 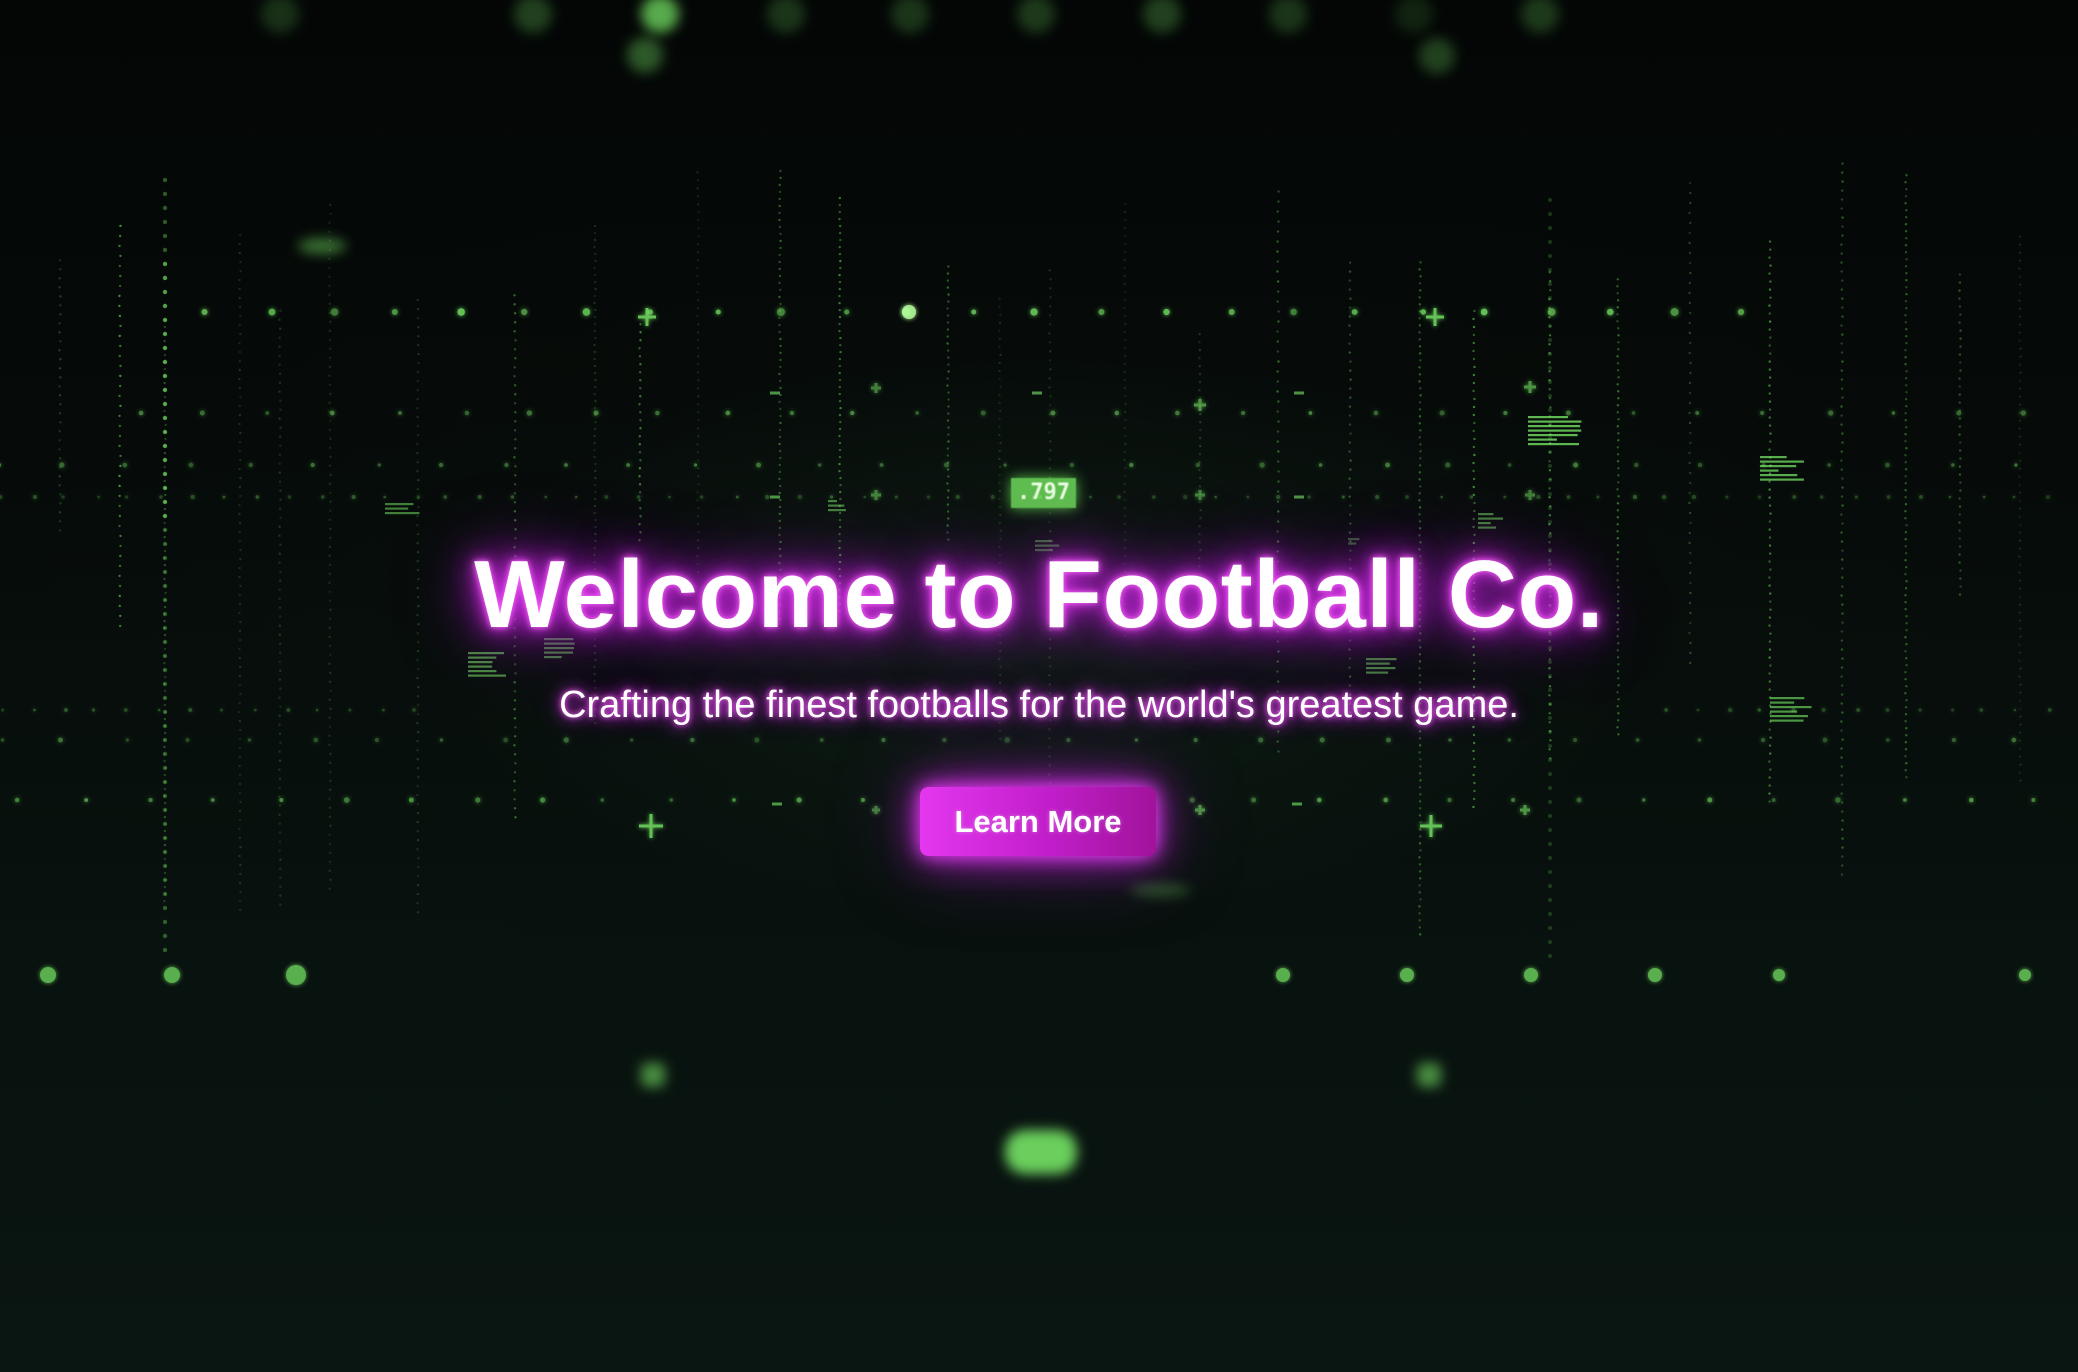 I want to click on learn-more-button: Learn More, so click(x=1038, y=821).